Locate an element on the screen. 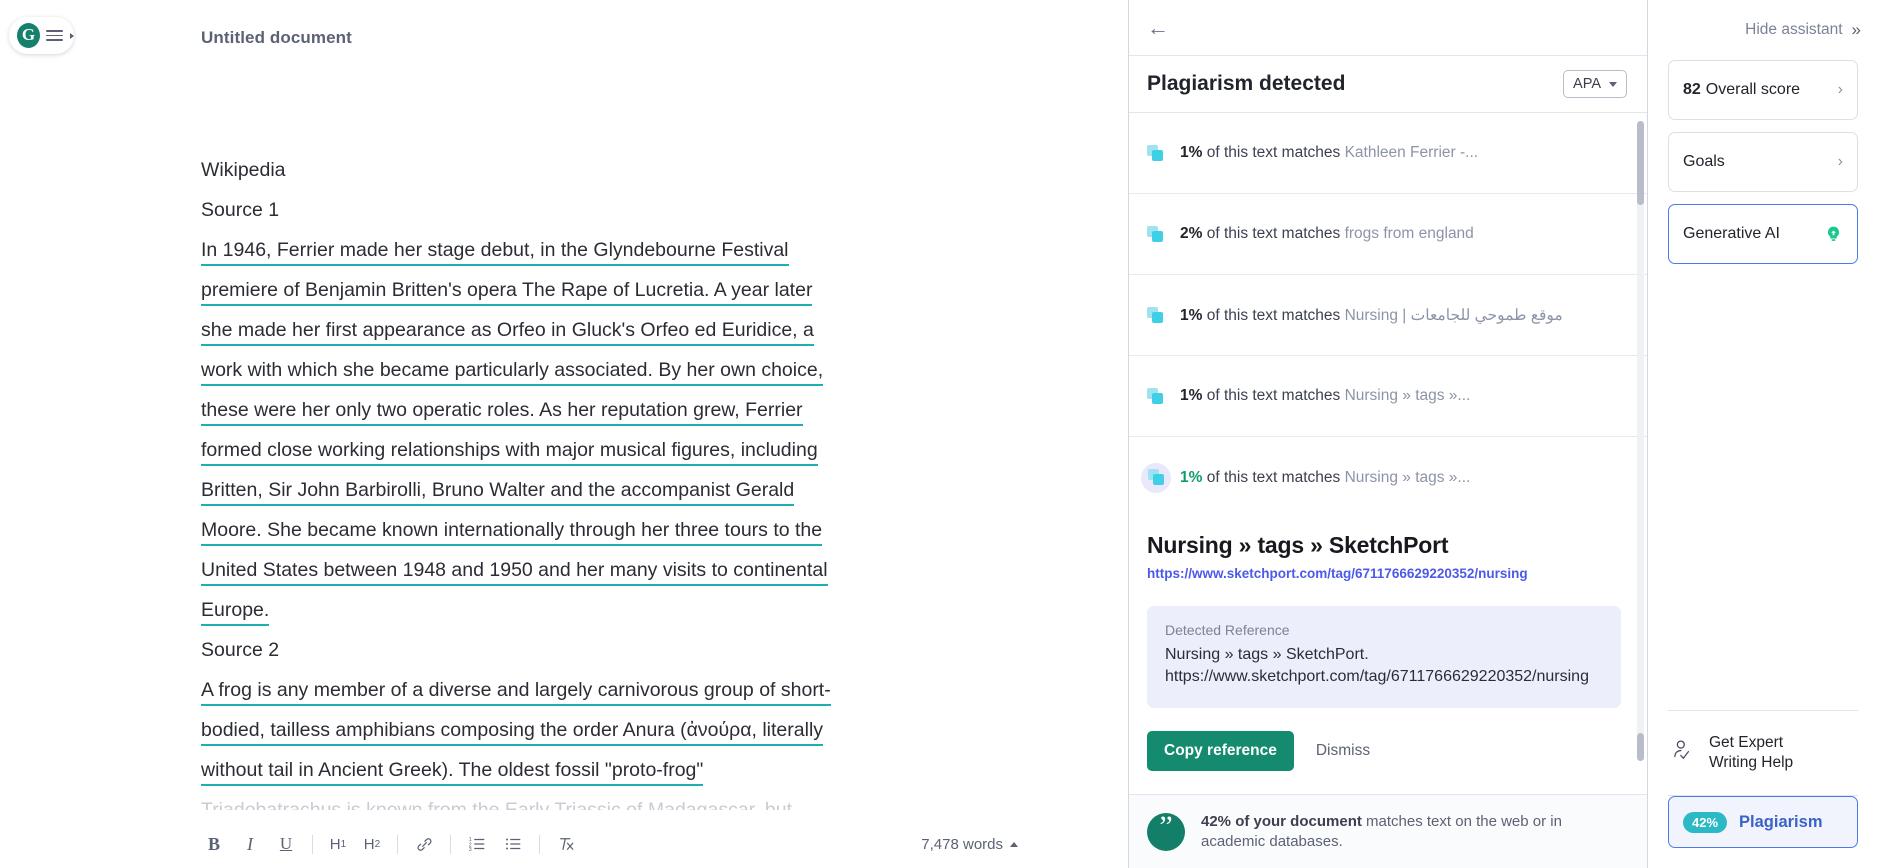  goals-card: Goals › is located at coordinates (1763, 162).